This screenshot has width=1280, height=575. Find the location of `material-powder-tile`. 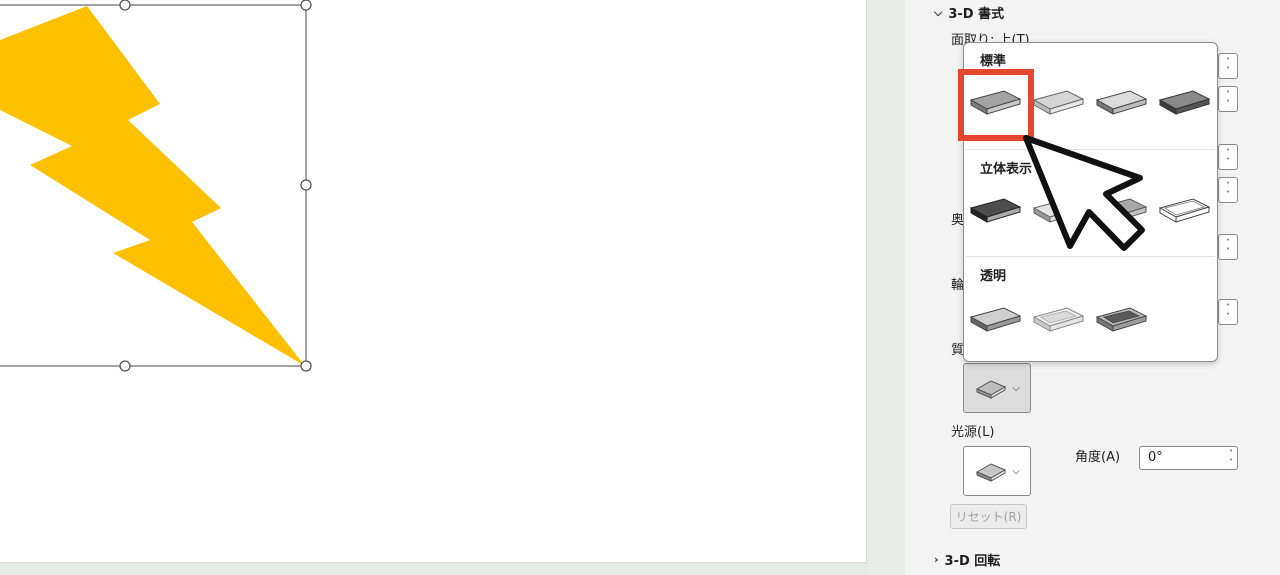

material-powder-tile is located at coordinates (995, 320).